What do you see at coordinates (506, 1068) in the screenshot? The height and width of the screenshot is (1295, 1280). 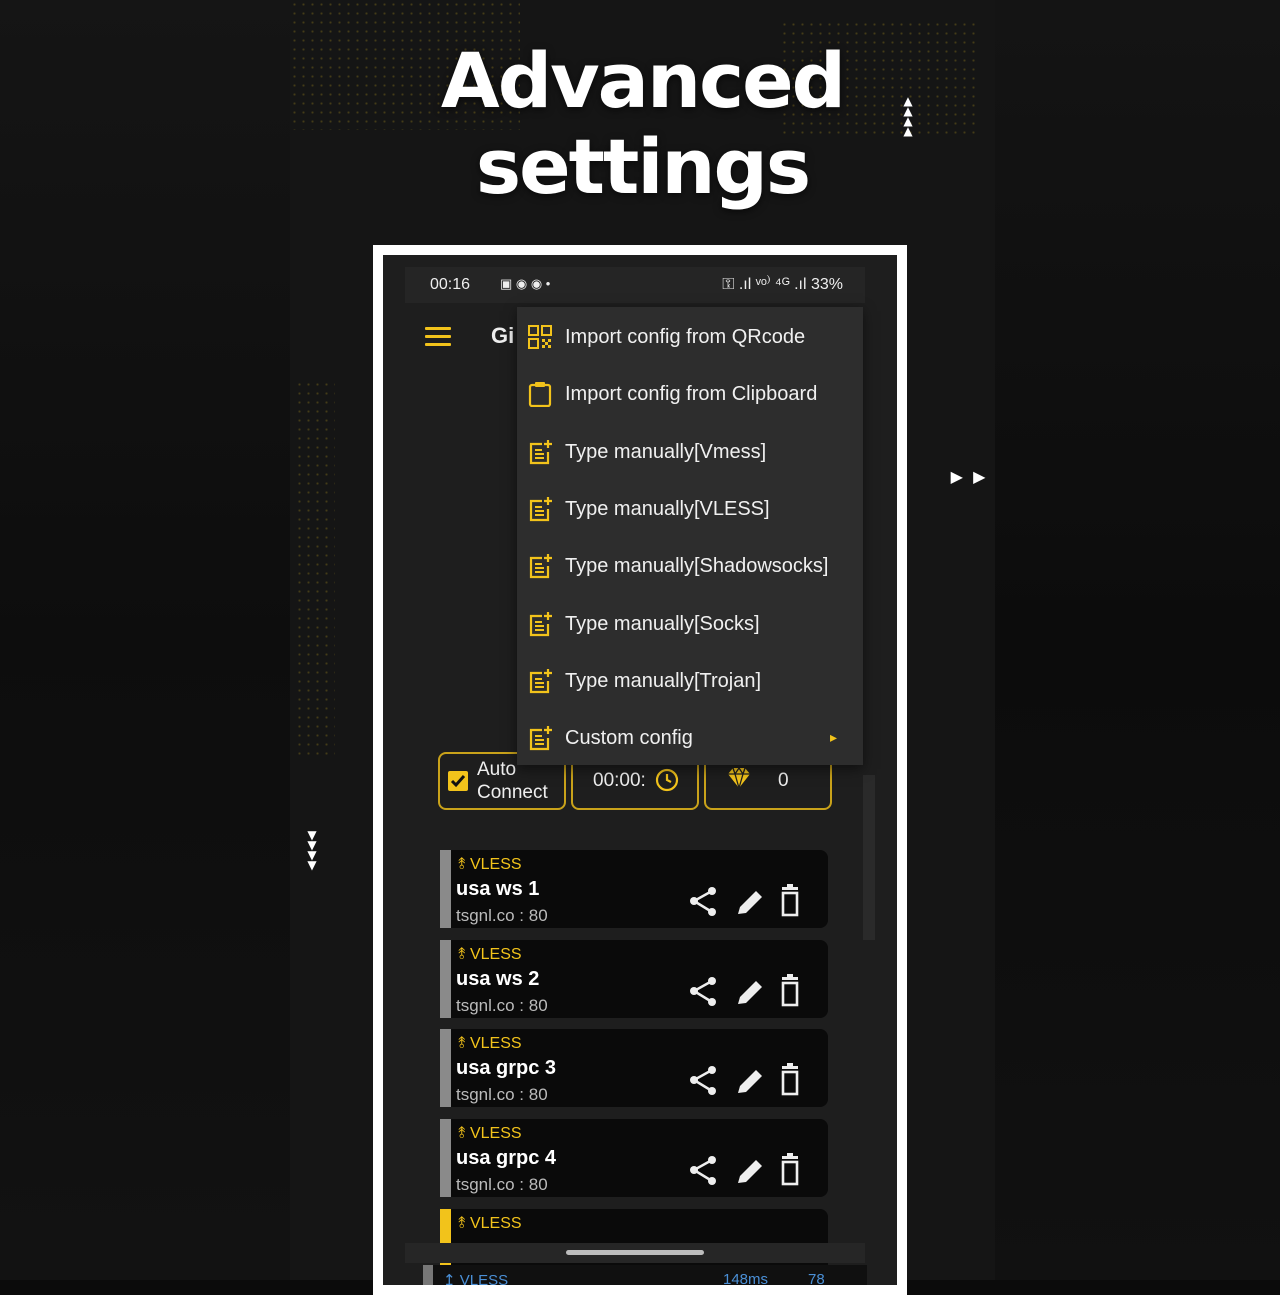 I see `server-name: usa grpc 3` at bounding box center [506, 1068].